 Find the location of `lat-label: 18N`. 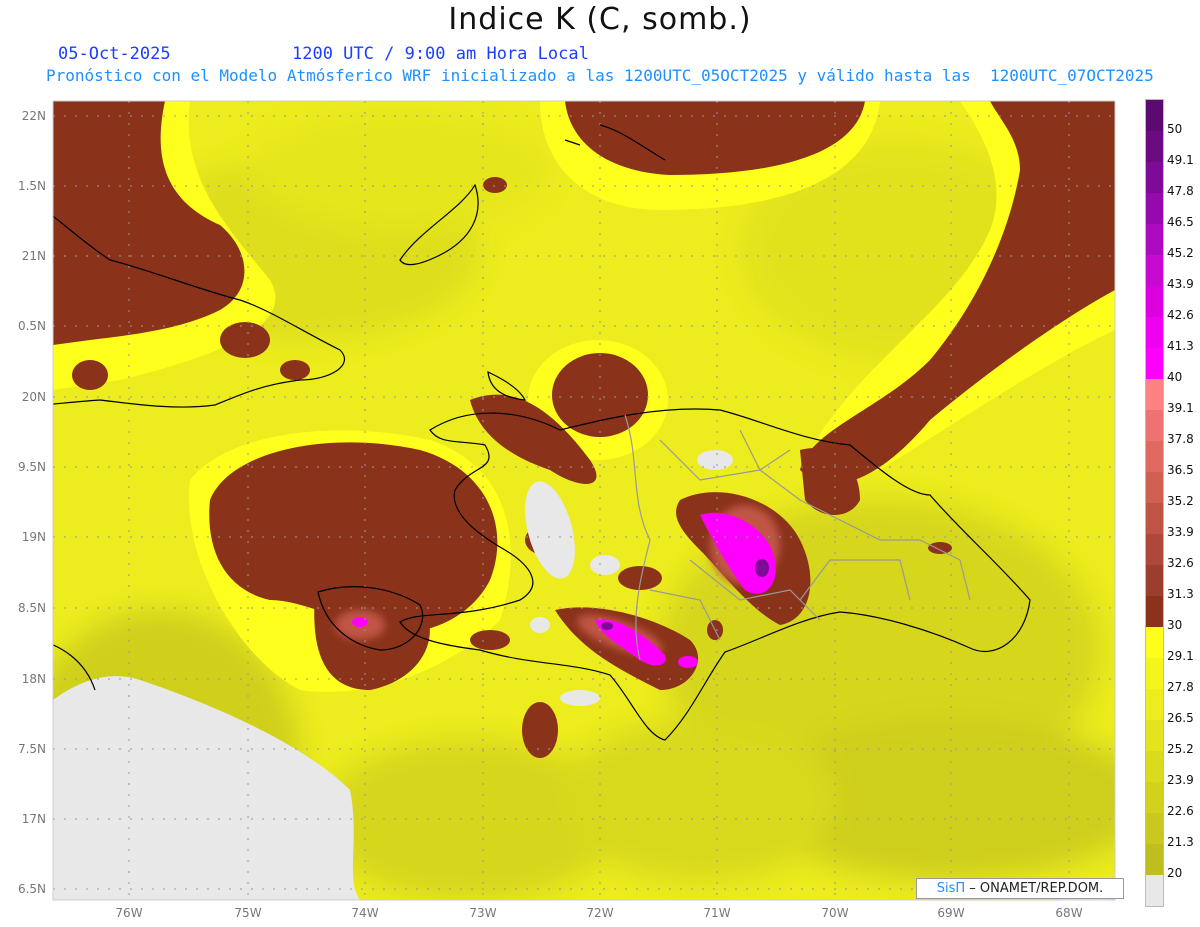

lat-label: 18N is located at coordinates (33, 679).